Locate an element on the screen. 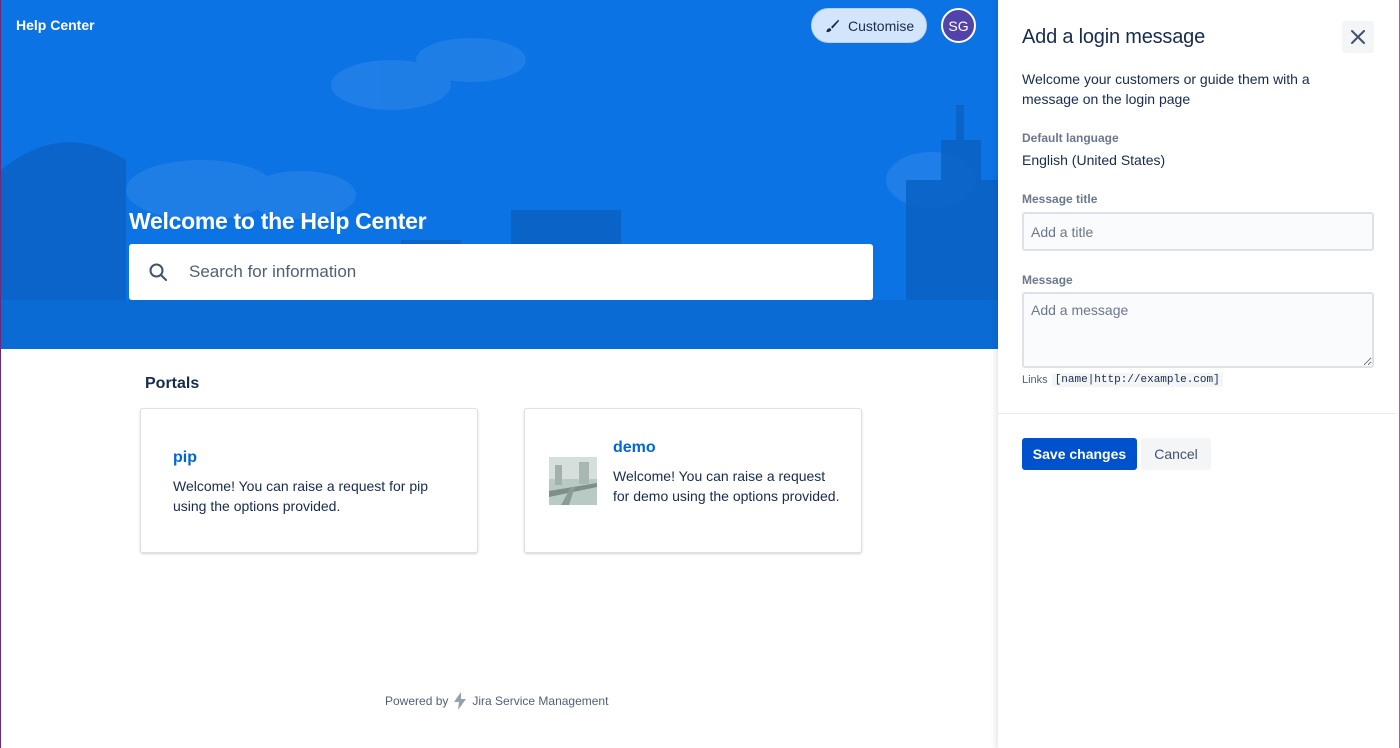 The width and height of the screenshot is (1400, 748). customise-label: Customise is located at coordinates (881, 25).